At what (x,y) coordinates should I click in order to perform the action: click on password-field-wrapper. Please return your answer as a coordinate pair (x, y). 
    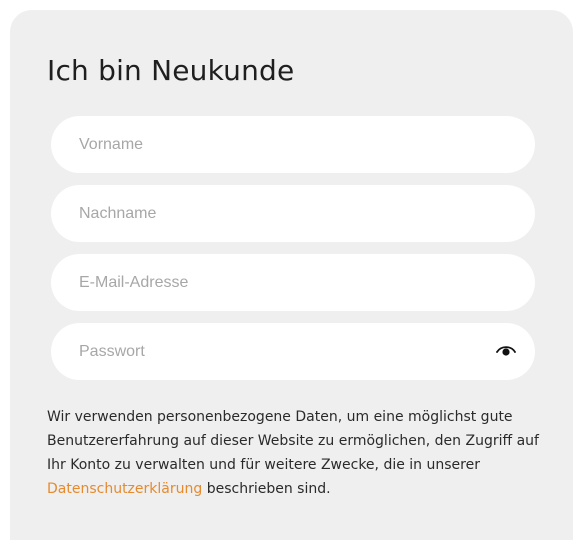
    Looking at the image, I should click on (293, 351).